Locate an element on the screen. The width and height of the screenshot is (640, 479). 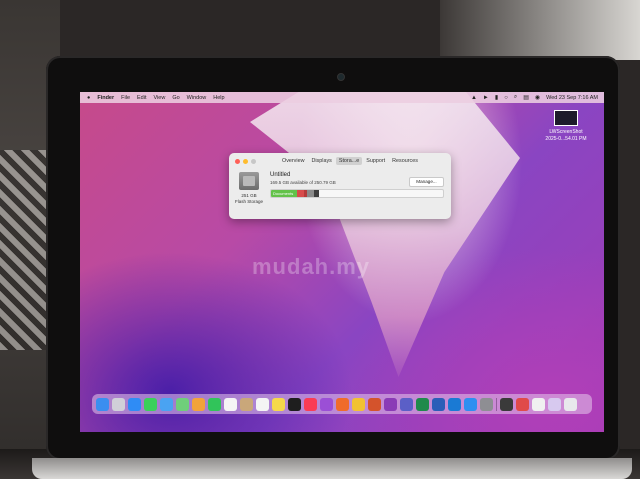
window-controls is located at coordinates (245, 161).